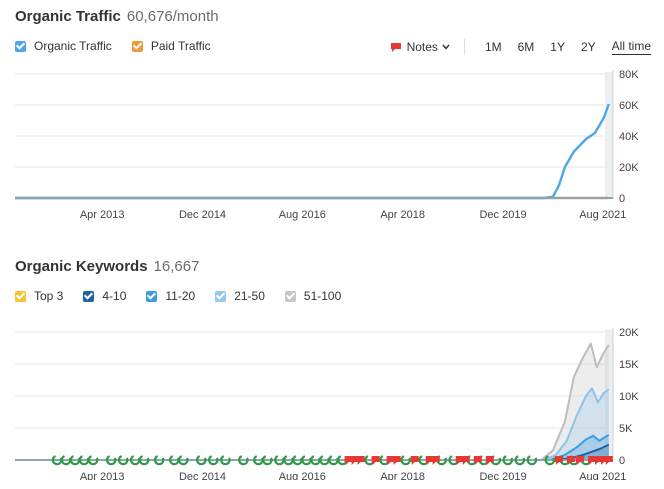  What do you see at coordinates (629, 397) in the screenshot?
I see `y-tick-label: 10K` at bounding box center [629, 397].